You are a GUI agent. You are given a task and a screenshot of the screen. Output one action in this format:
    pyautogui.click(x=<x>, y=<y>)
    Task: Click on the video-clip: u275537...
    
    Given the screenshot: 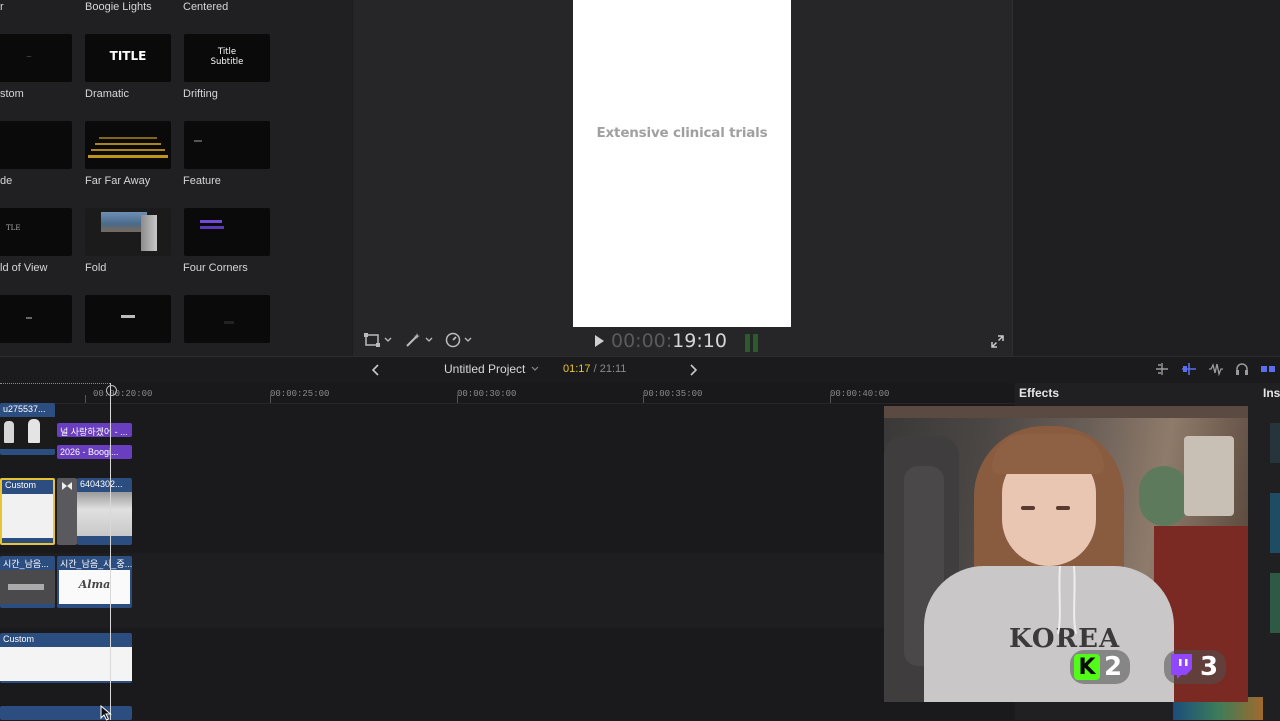 What is the action you would take?
    pyautogui.click(x=27, y=429)
    